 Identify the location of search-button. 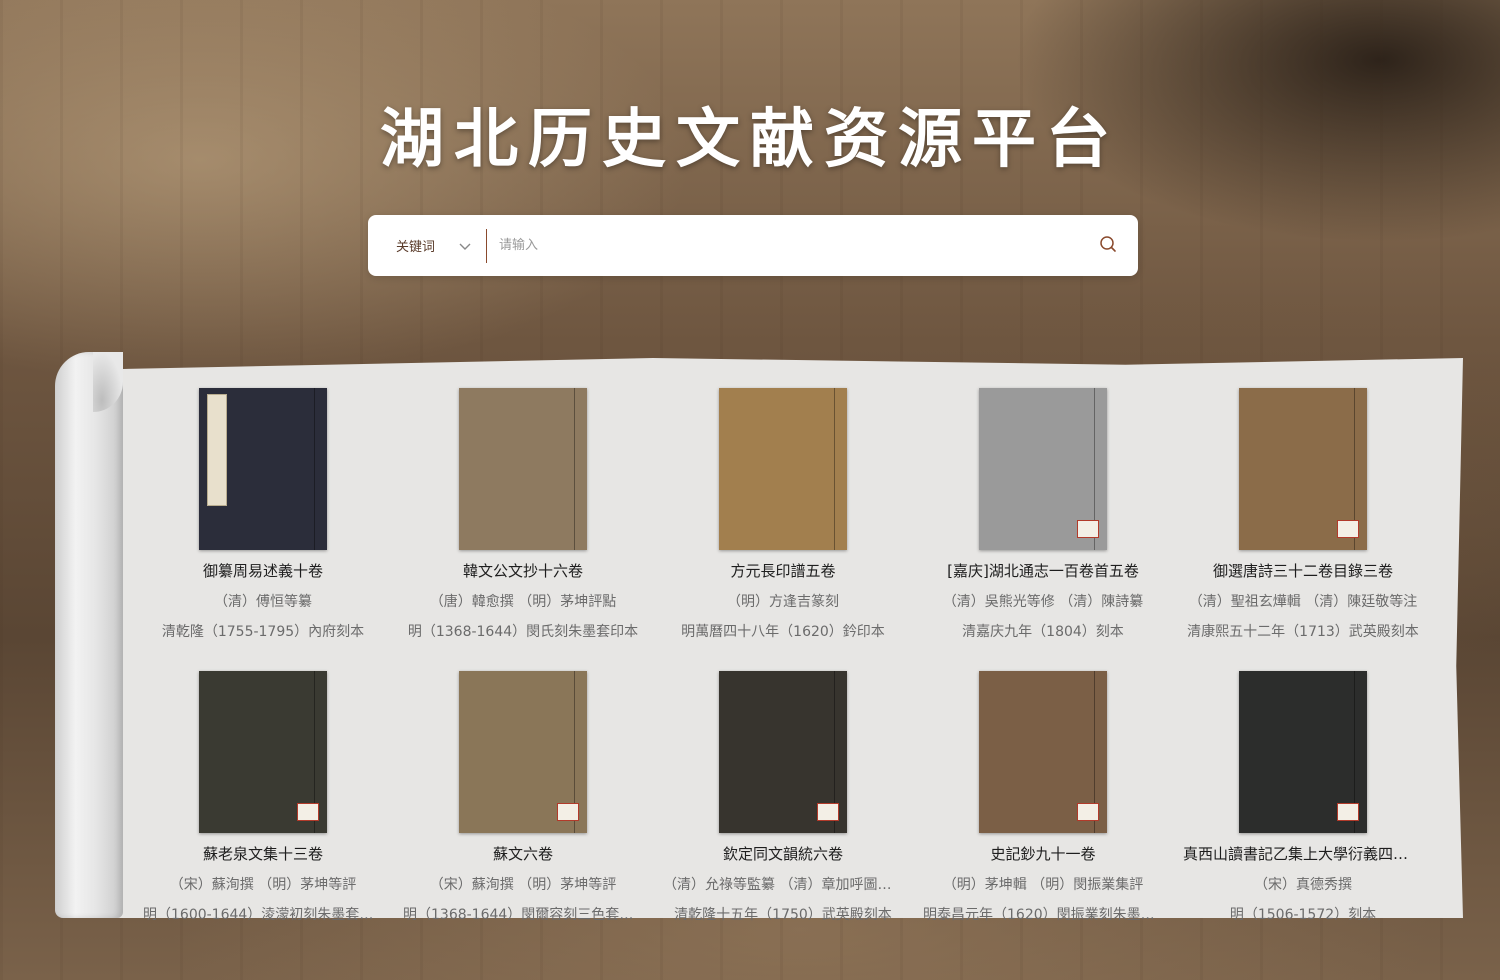
(1108, 245).